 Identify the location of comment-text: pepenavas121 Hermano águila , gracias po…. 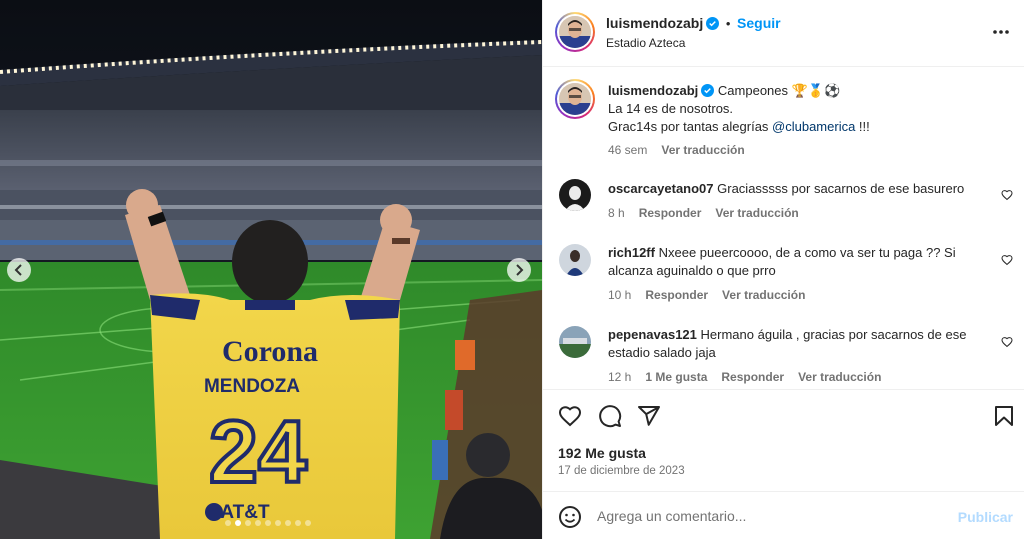
(793, 344).